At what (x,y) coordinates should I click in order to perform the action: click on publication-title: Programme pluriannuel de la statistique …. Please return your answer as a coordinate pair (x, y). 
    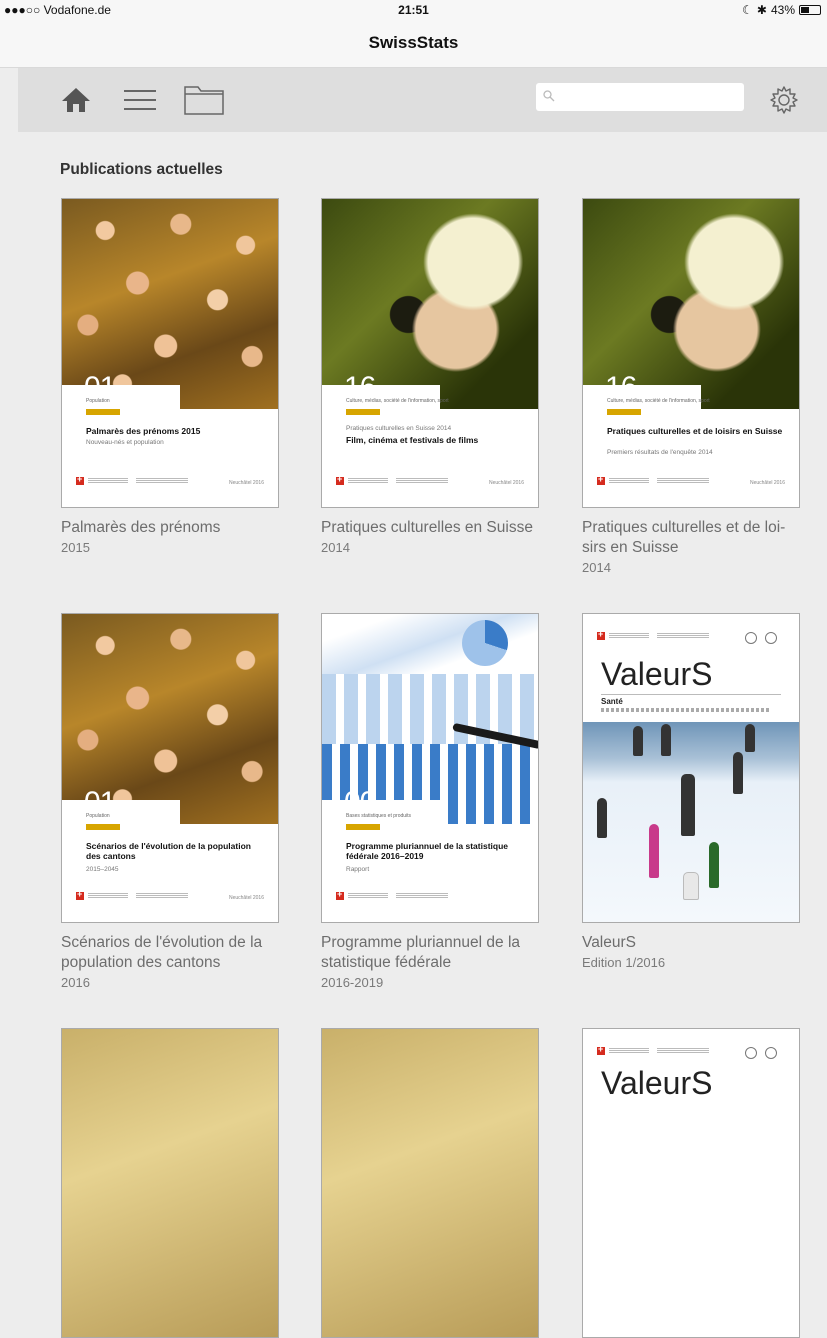
    Looking at the image, I should click on (430, 953).